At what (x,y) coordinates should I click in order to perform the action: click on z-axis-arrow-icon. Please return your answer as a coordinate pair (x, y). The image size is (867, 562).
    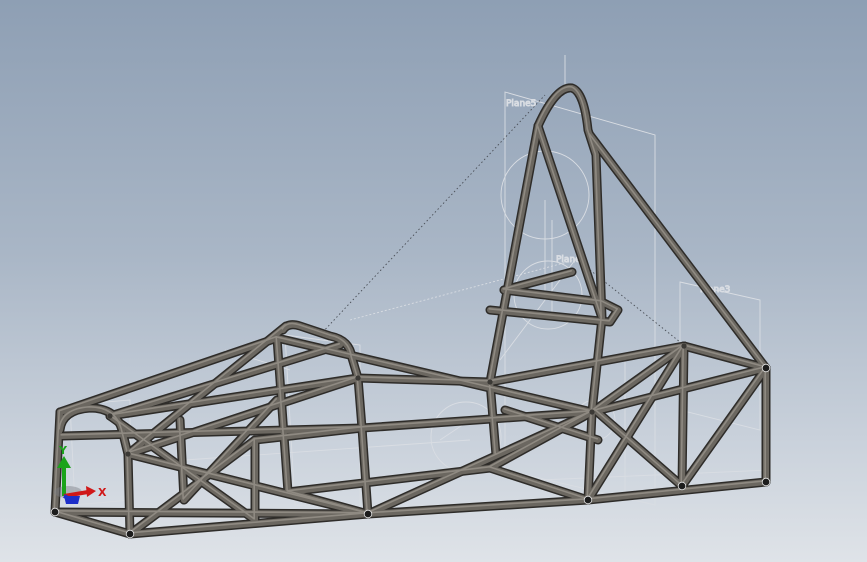
    Looking at the image, I should click on (71, 499).